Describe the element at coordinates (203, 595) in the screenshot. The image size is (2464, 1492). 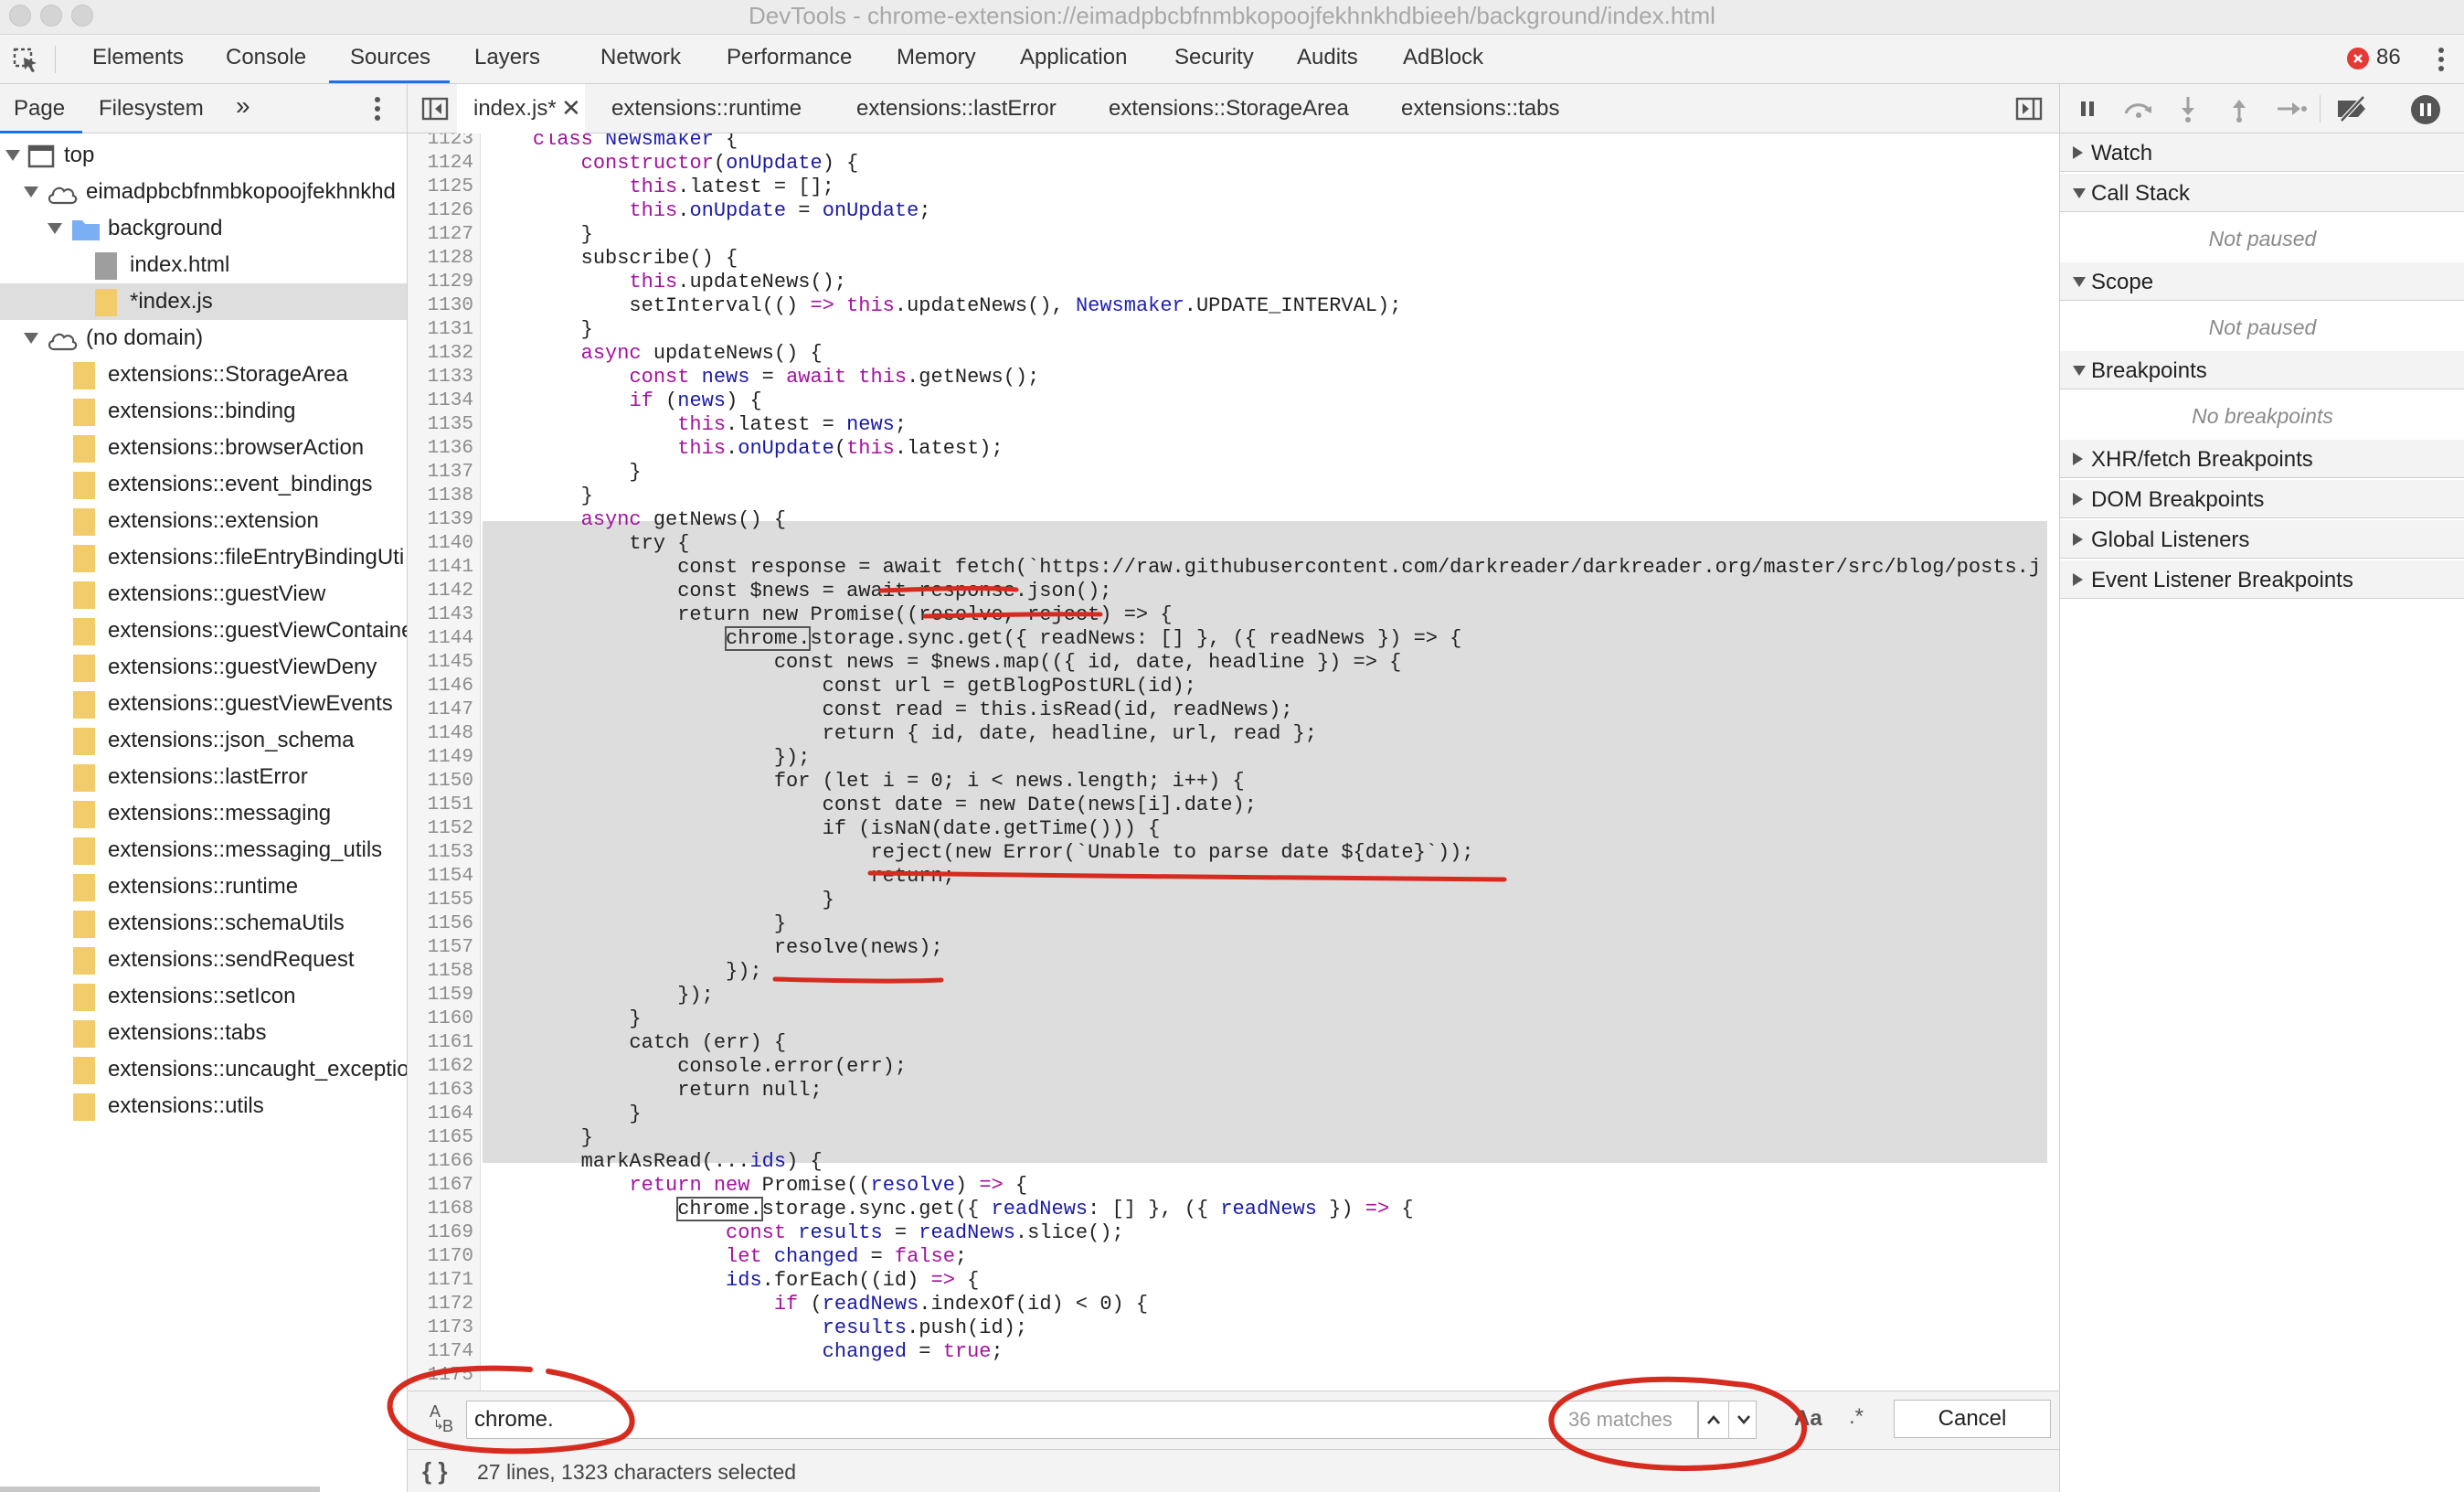
I see `tree-item-file: extensions::guestView` at that location.